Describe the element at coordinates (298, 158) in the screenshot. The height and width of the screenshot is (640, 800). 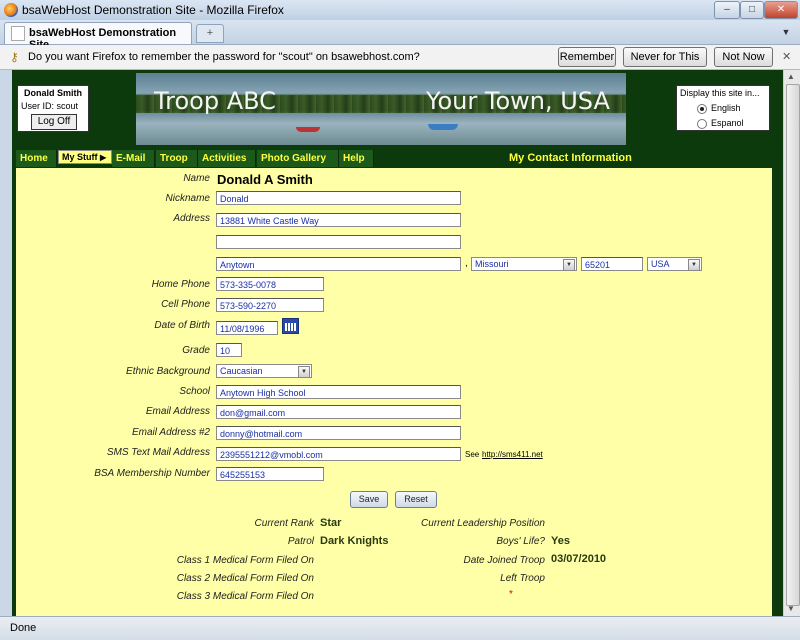
I see `nav-photo-gallery: Photo Gallery` at that location.